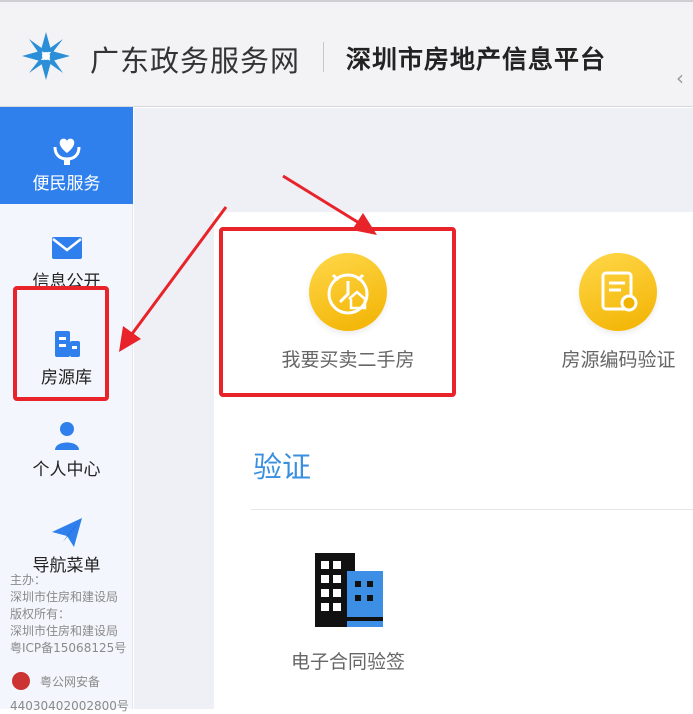 The width and height of the screenshot is (693, 714). Describe the element at coordinates (66, 436) in the screenshot. I see `user-icon` at that location.